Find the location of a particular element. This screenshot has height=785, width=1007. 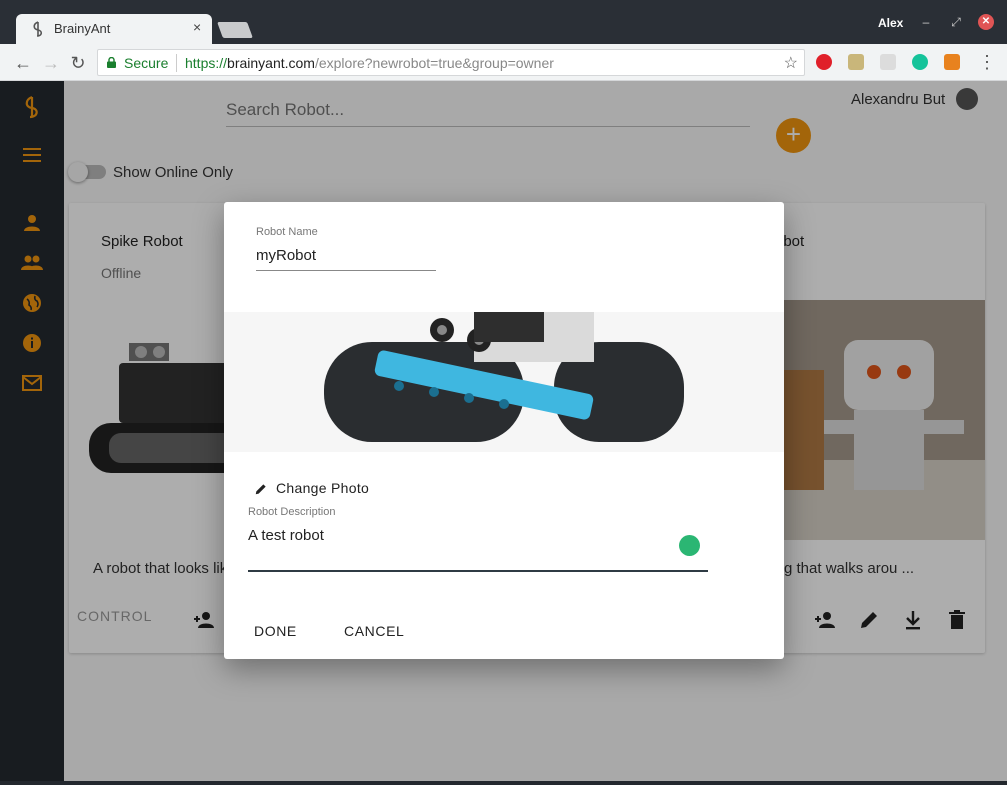

bookmark-star-icon: ☆ is located at coordinates (791, 63).